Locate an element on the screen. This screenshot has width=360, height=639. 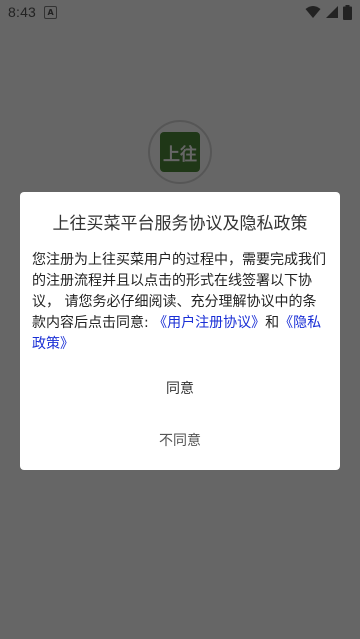
status-icons is located at coordinates (328, 12).